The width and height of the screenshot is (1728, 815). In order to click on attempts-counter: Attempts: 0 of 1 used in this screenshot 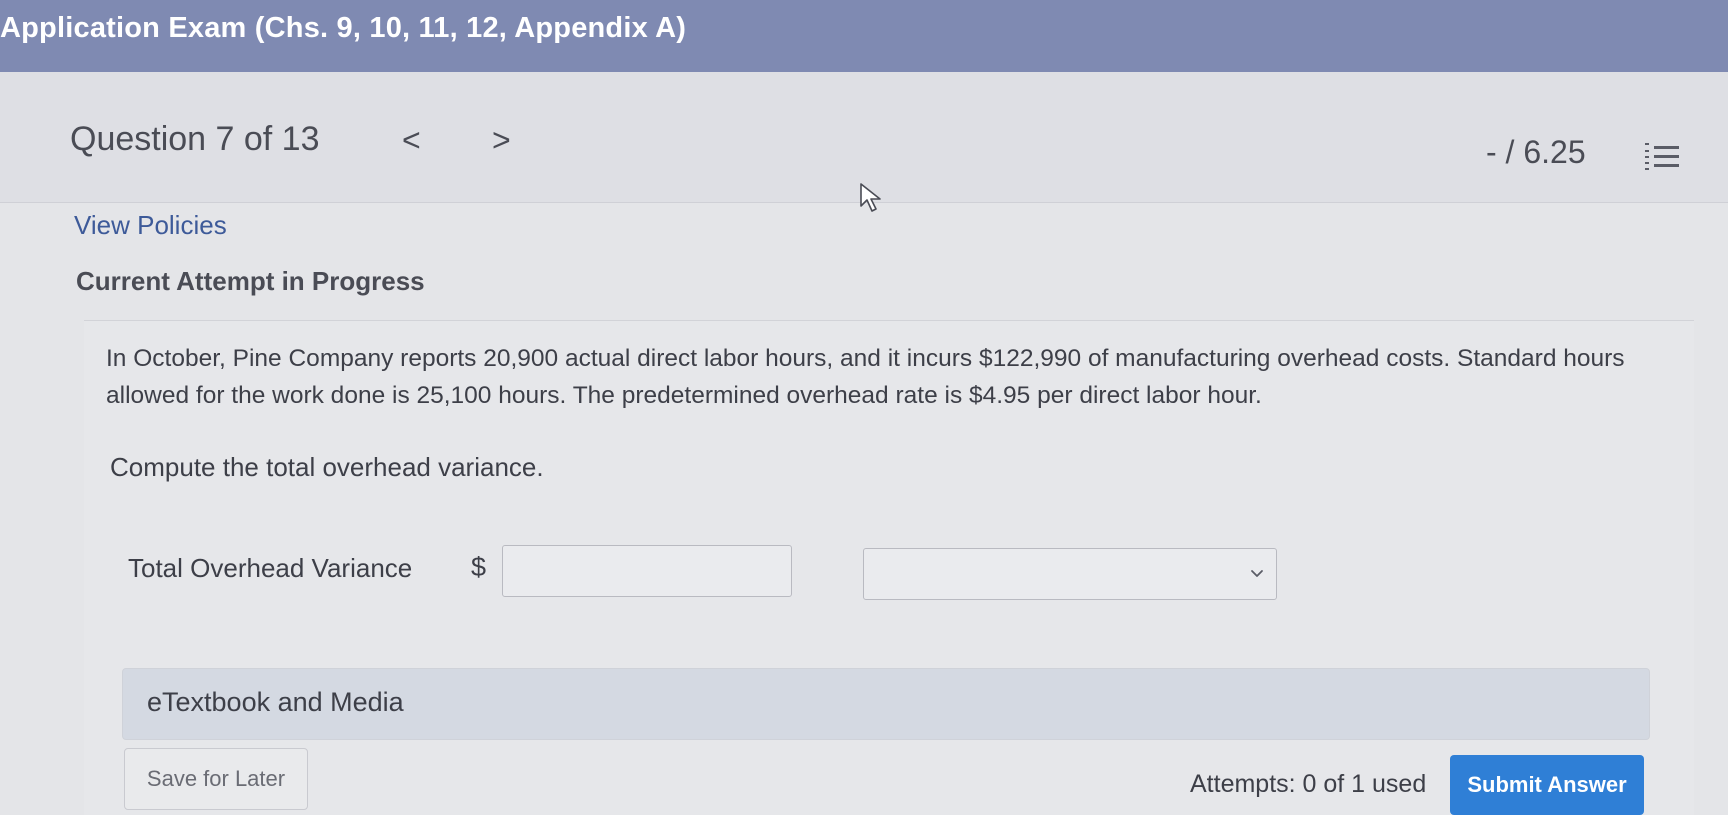, I will do `click(1308, 784)`.